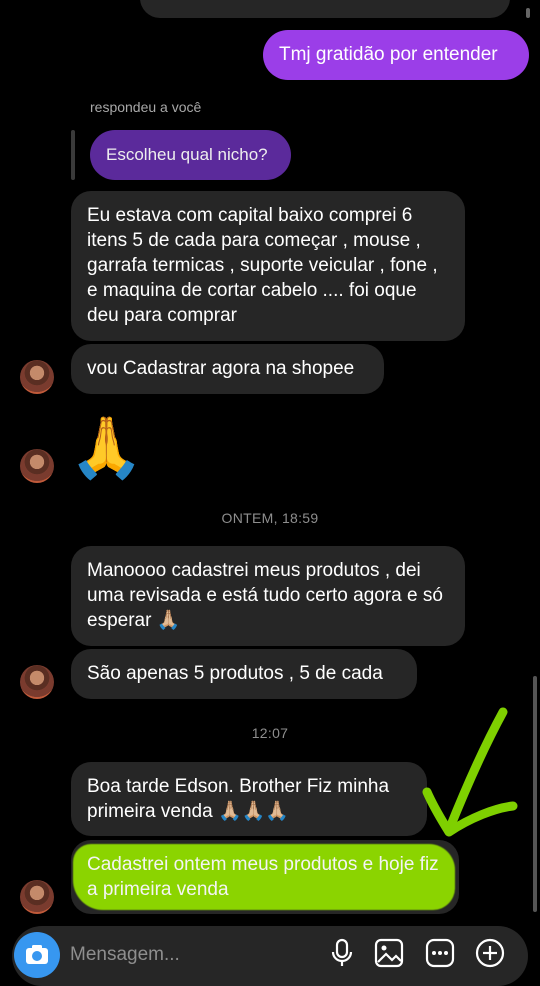 Image resolution: width=540 pixels, height=986 pixels. What do you see at coordinates (490, 953) in the screenshot?
I see `plus-circle-icon` at bounding box center [490, 953].